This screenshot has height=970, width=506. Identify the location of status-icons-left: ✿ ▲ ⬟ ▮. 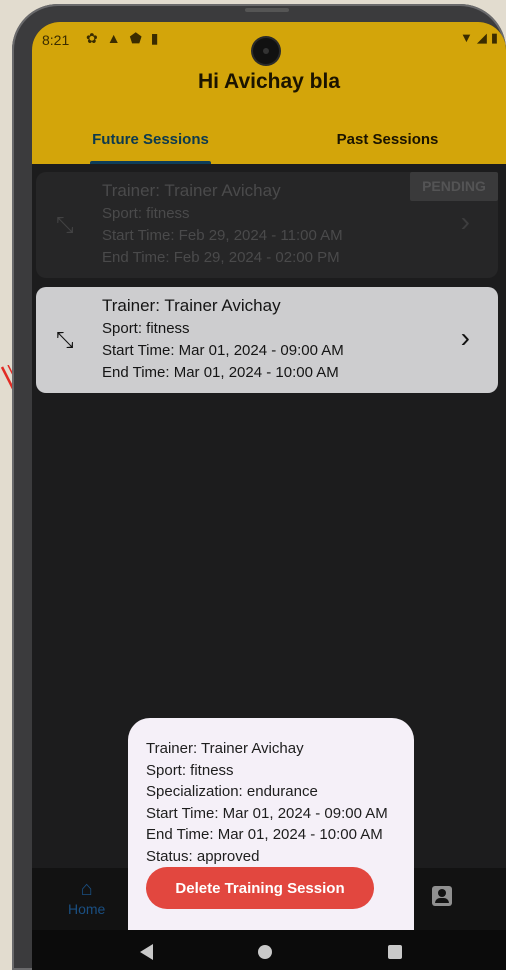
(122, 38).